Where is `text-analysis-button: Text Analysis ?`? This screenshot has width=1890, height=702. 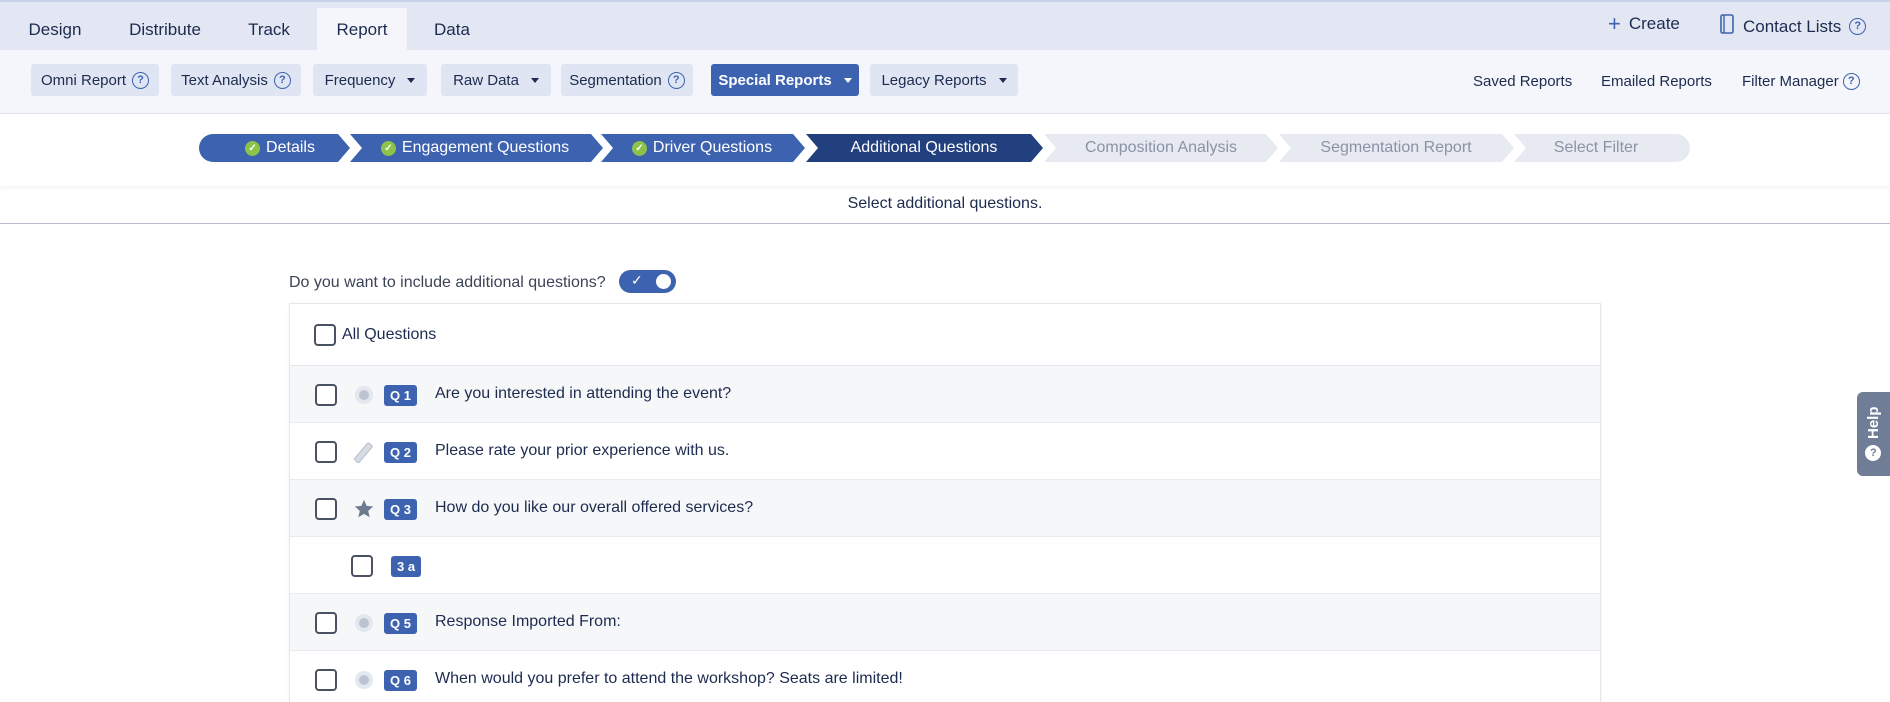
text-analysis-button: Text Analysis ? is located at coordinates (236, 80).